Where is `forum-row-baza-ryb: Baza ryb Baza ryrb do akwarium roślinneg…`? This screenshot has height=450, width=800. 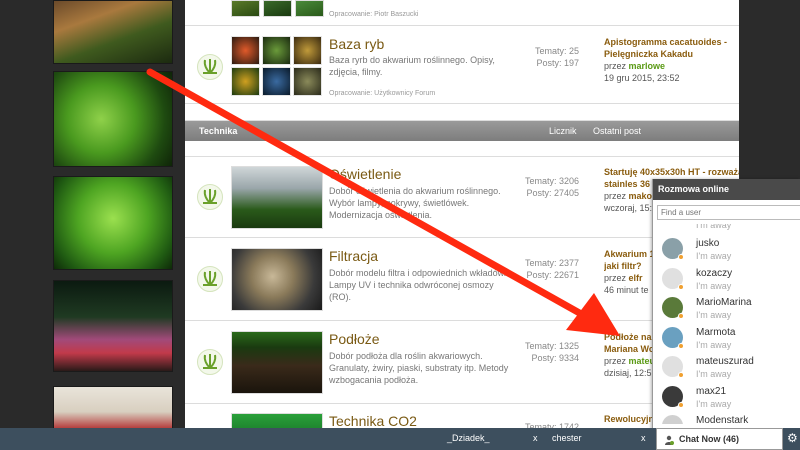
forum-row-baza-ryb: Baza ryb Baza ryrb do akwarium roślinneg… is located at coordinates (462, 65).